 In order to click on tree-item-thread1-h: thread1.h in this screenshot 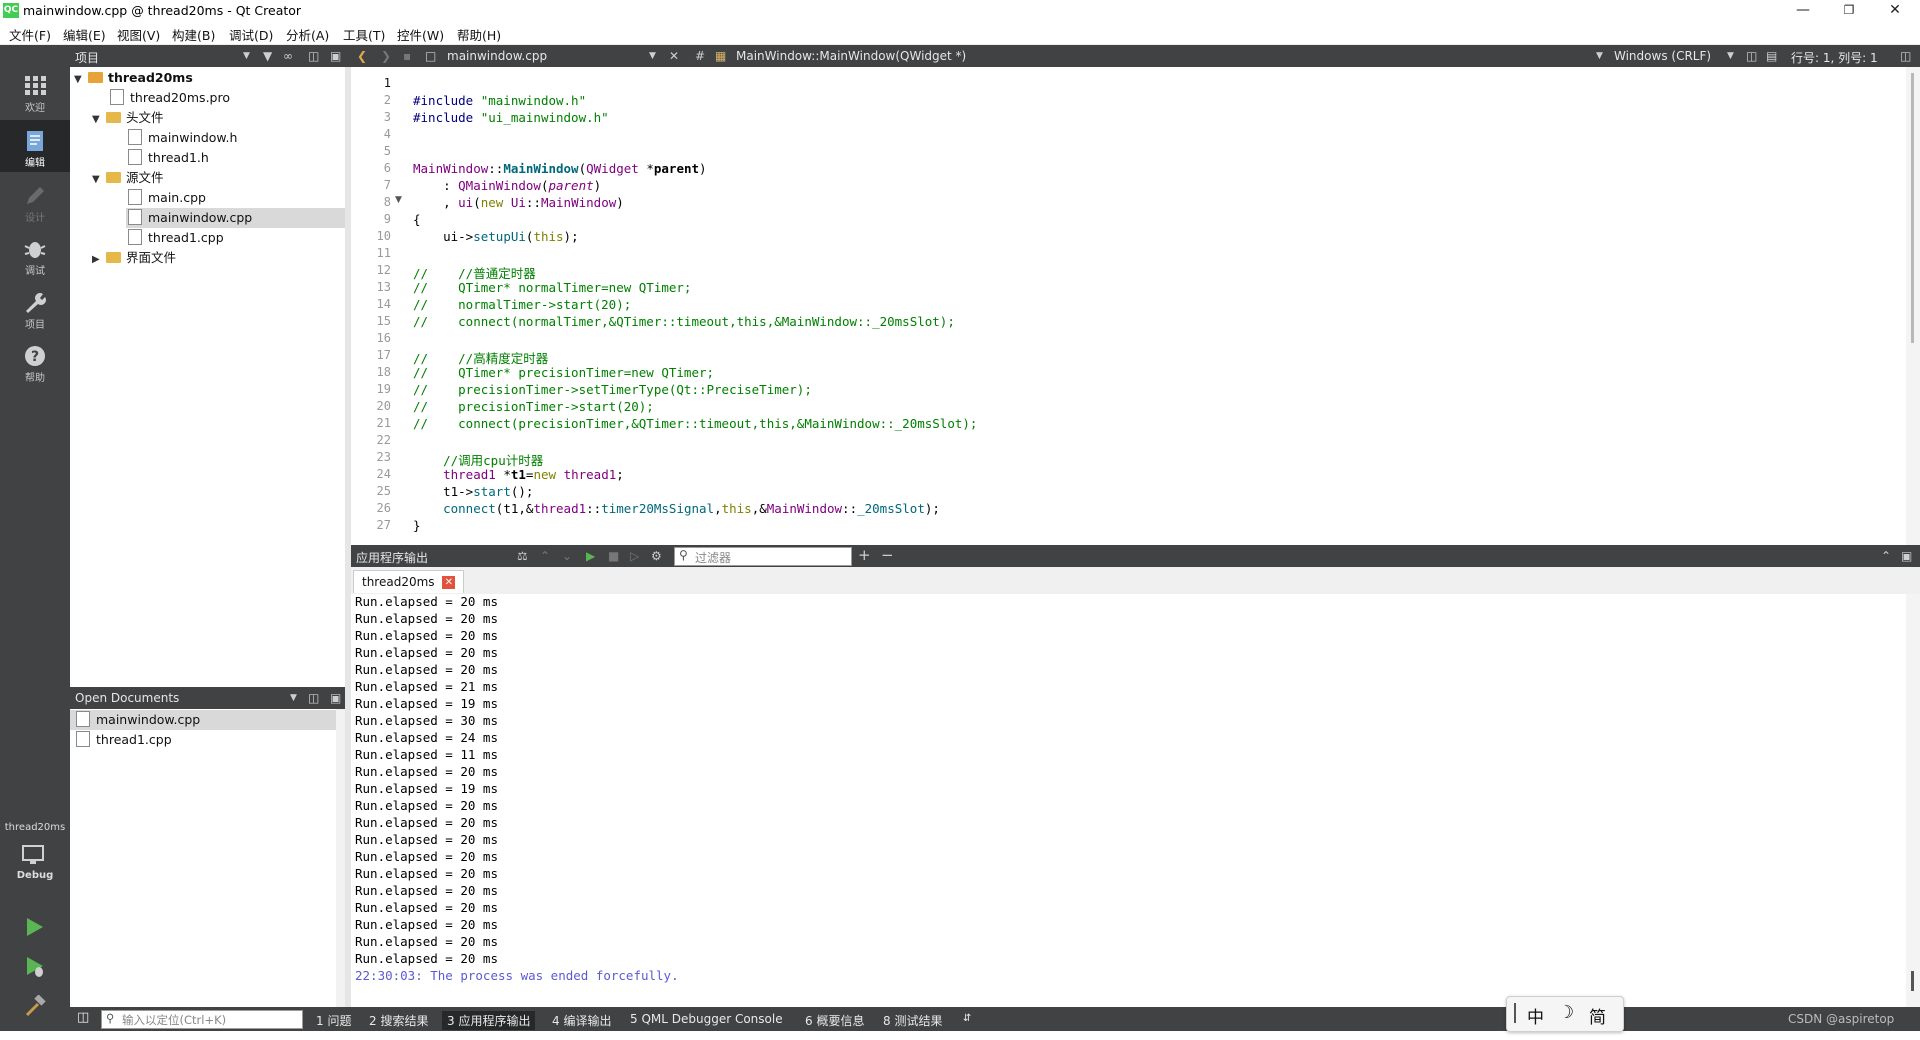, I will do `click(168, 158)`.